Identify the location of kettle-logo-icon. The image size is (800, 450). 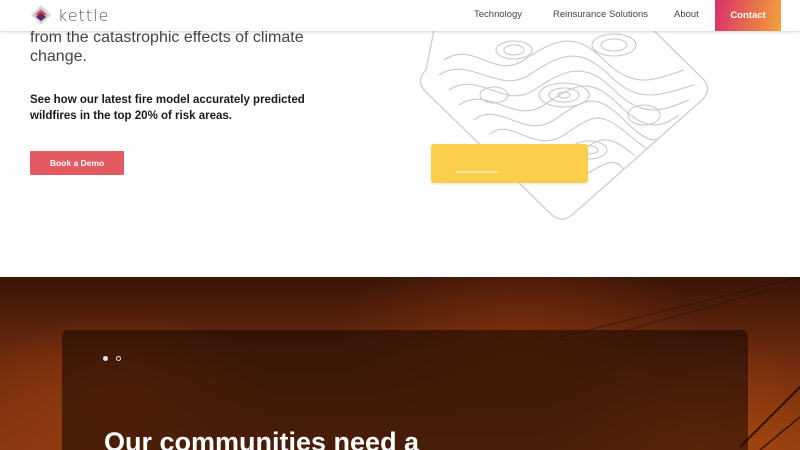
(41, 15).